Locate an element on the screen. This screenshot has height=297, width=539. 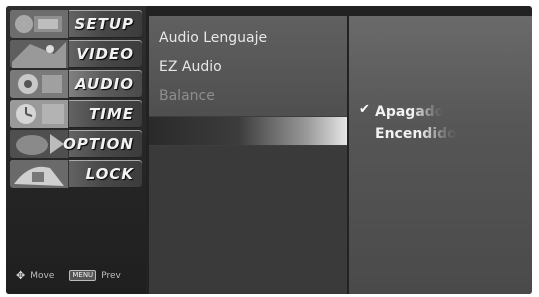
menu-item-audio: AUDIO is located at coordinates (76, 84).